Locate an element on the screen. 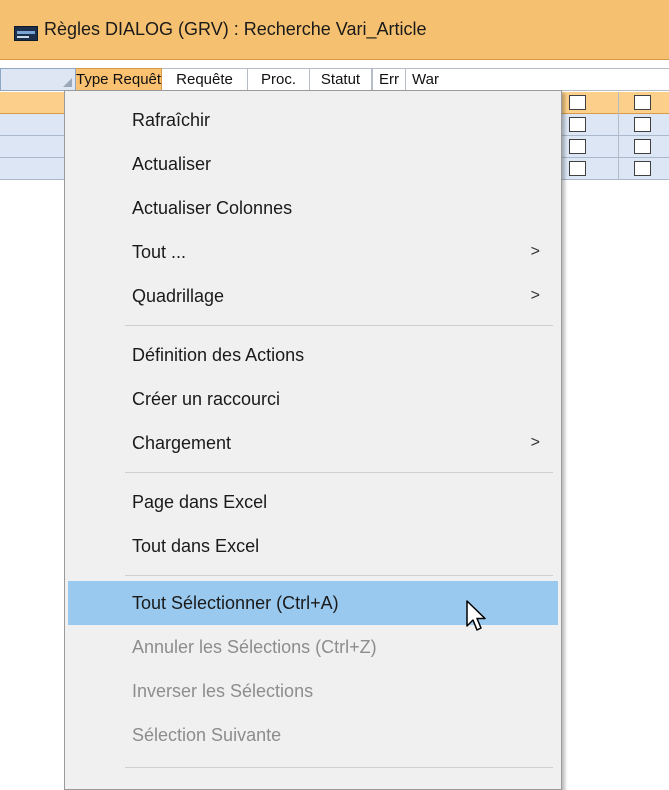 The image size is (669, 790). menu-item-label: Tout Sélectionner (Ctrl+A) is located at coordinates (235, 603).